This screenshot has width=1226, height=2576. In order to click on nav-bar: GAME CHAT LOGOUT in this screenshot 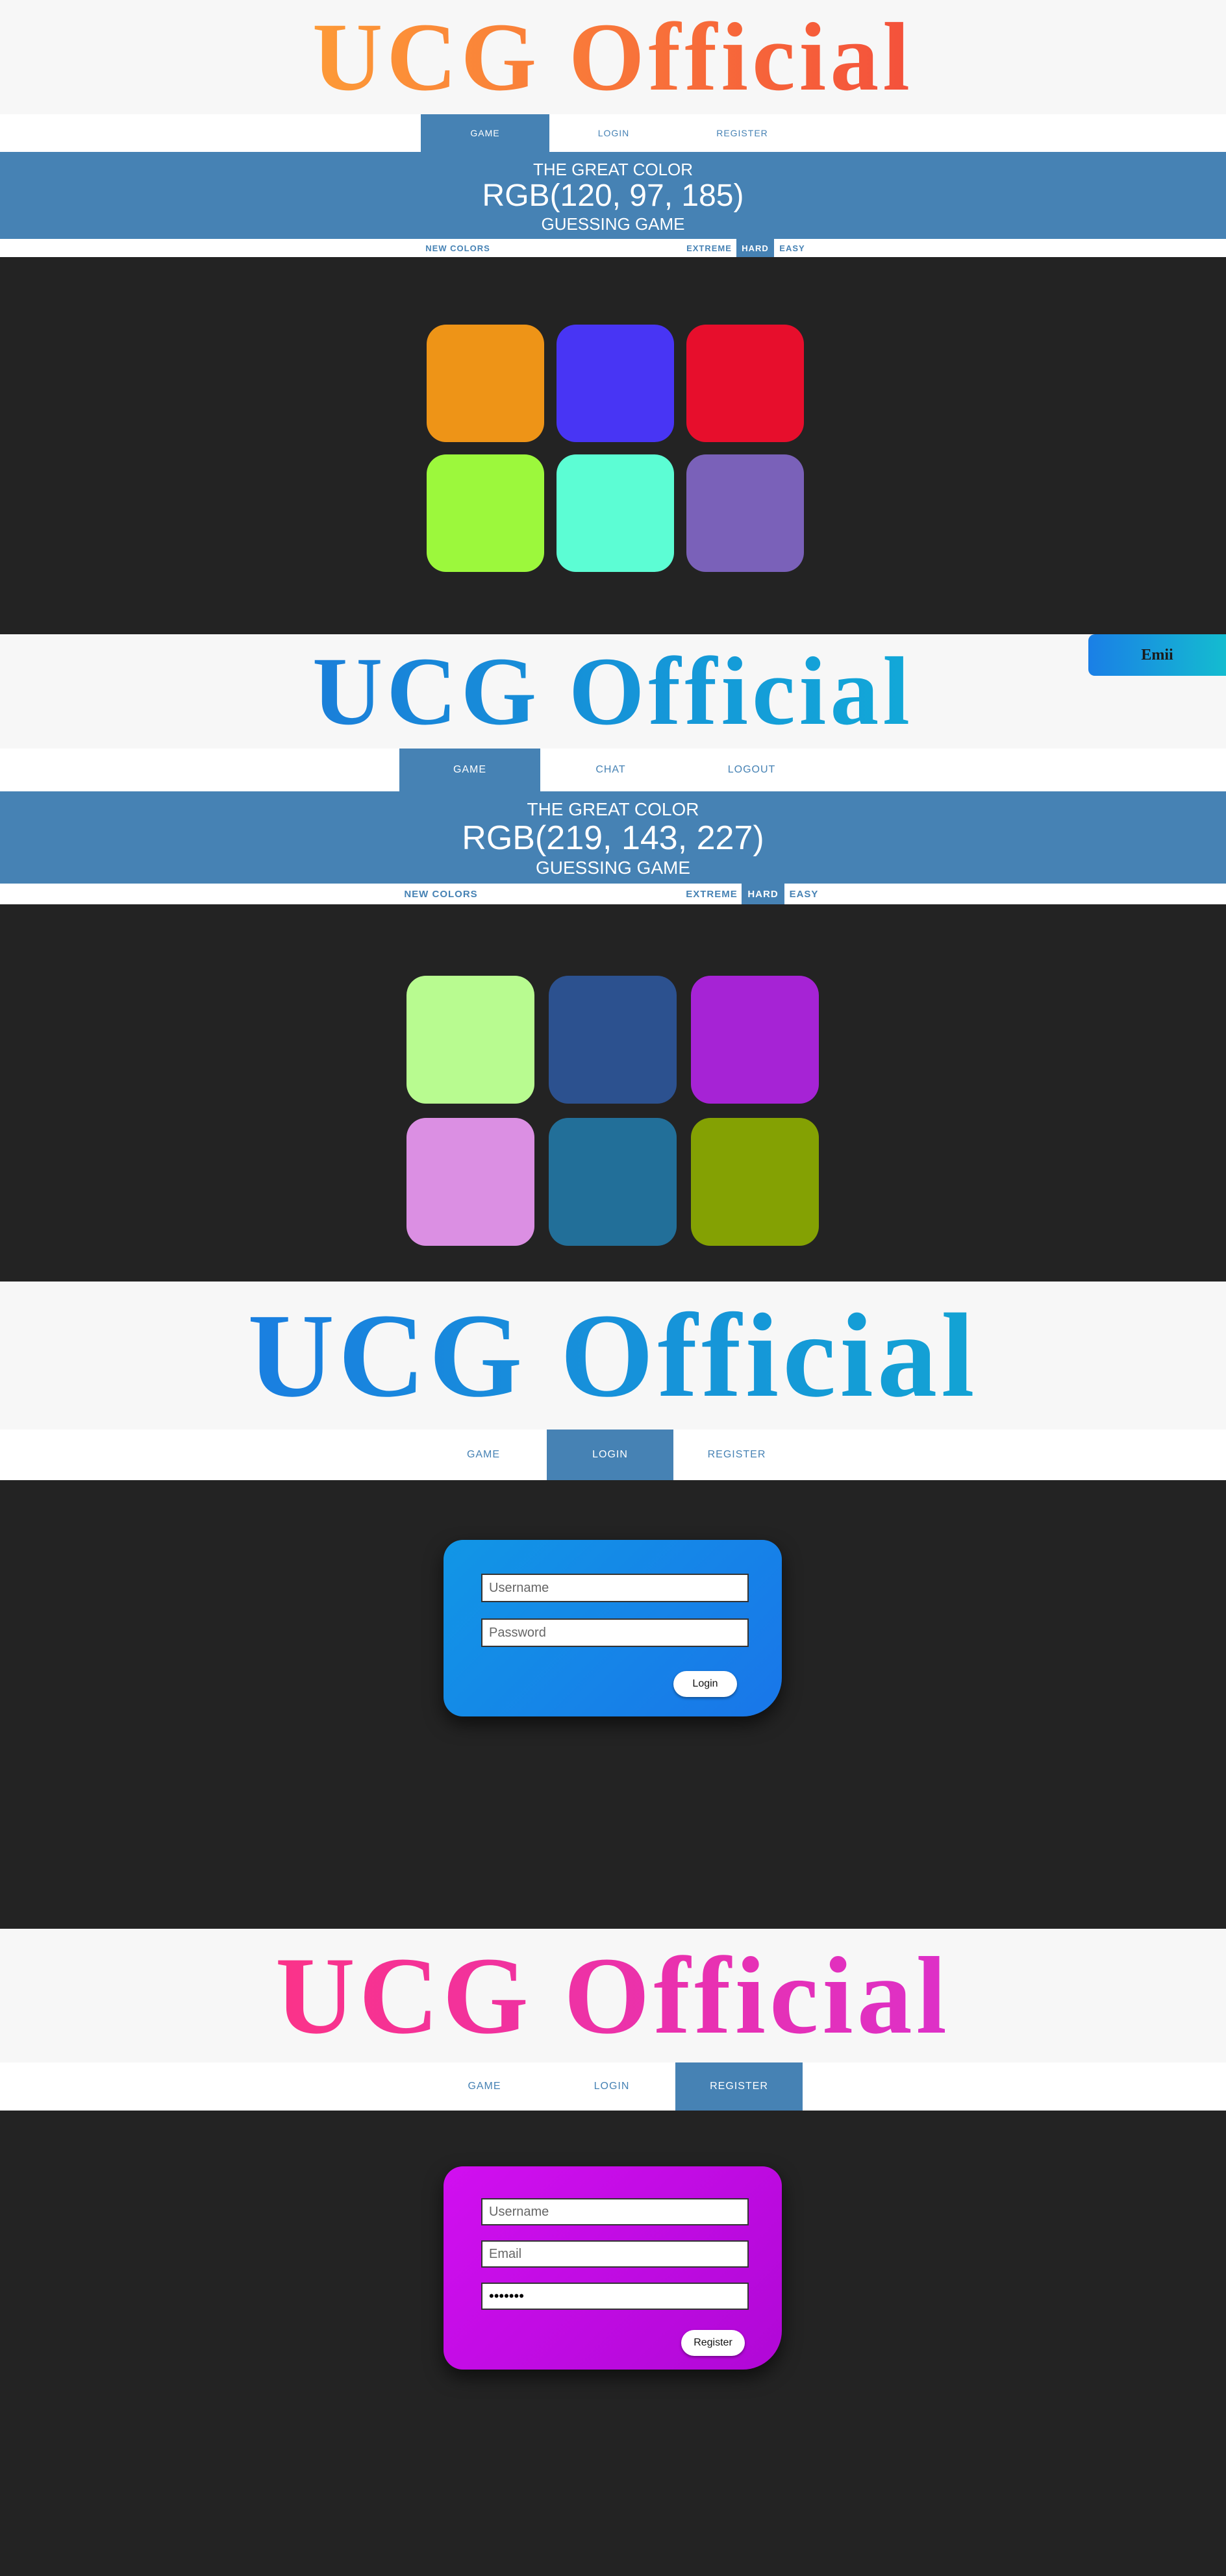, I will do `click(613, 770)`.